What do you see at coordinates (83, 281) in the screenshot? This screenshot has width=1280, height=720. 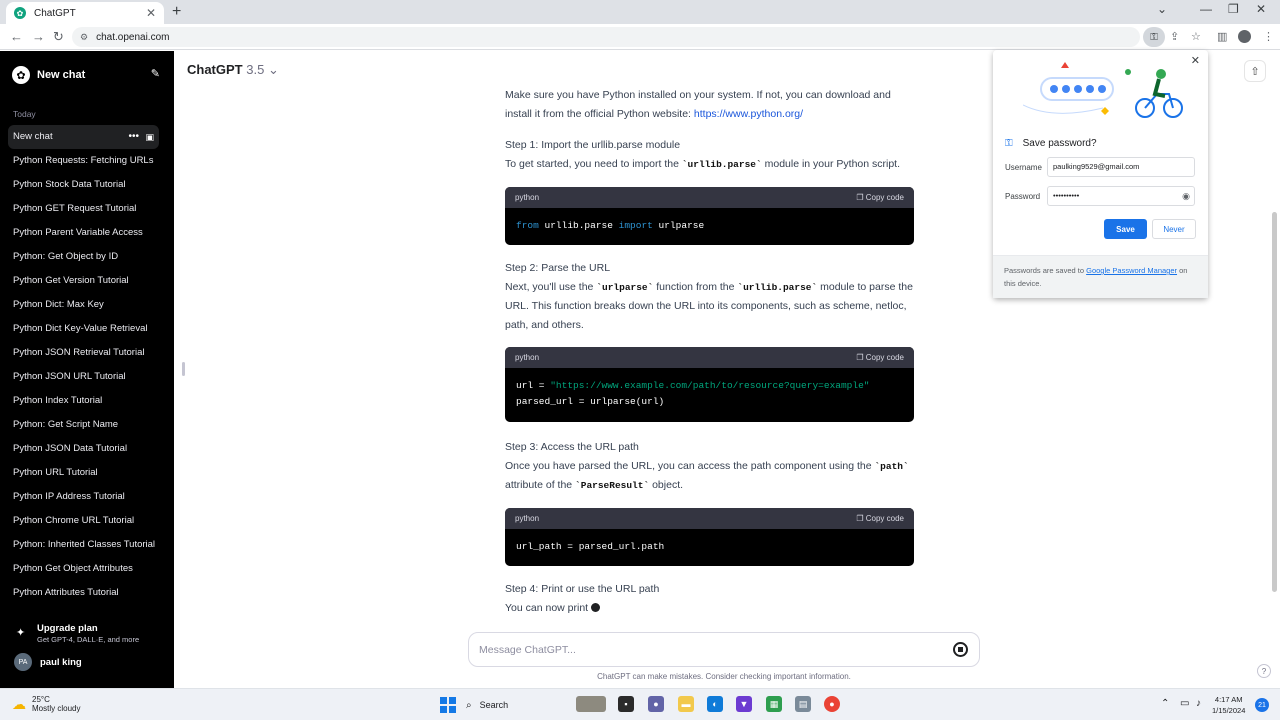 I see `chat-item: Python Get Version Tutorial` at bounding box center [83, 281].